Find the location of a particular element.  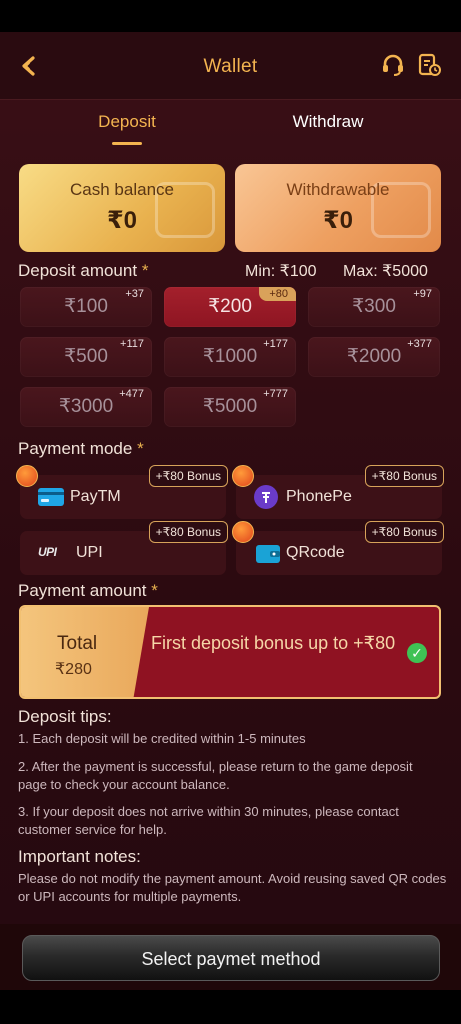

amount-option-100: ₹100 +37 is located at coordinates (86, 307).